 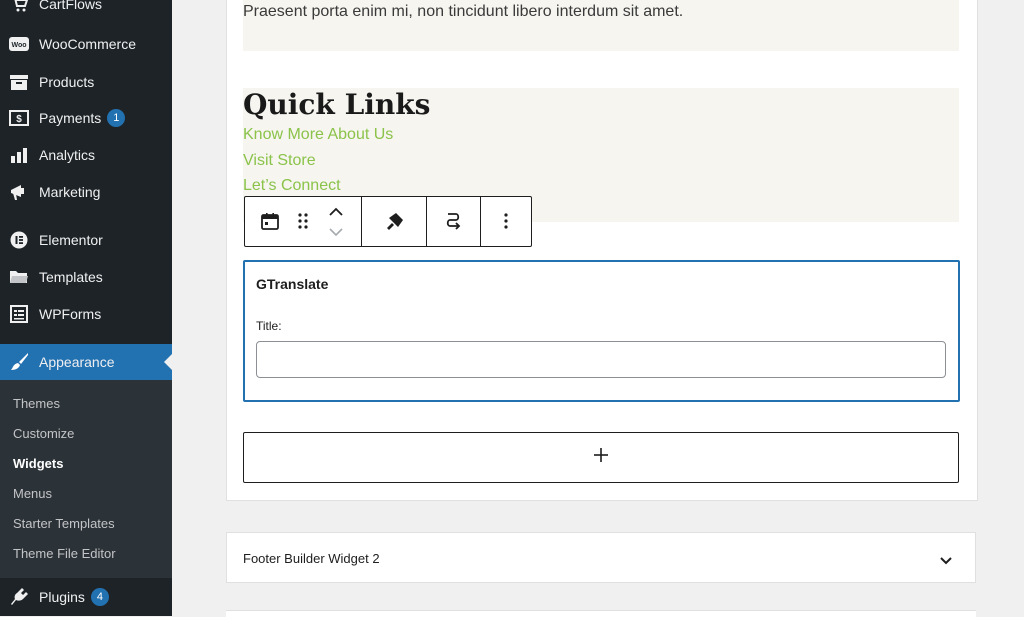 I want to click on sidebar-item-label: Payments, so click(x=70, y=118).